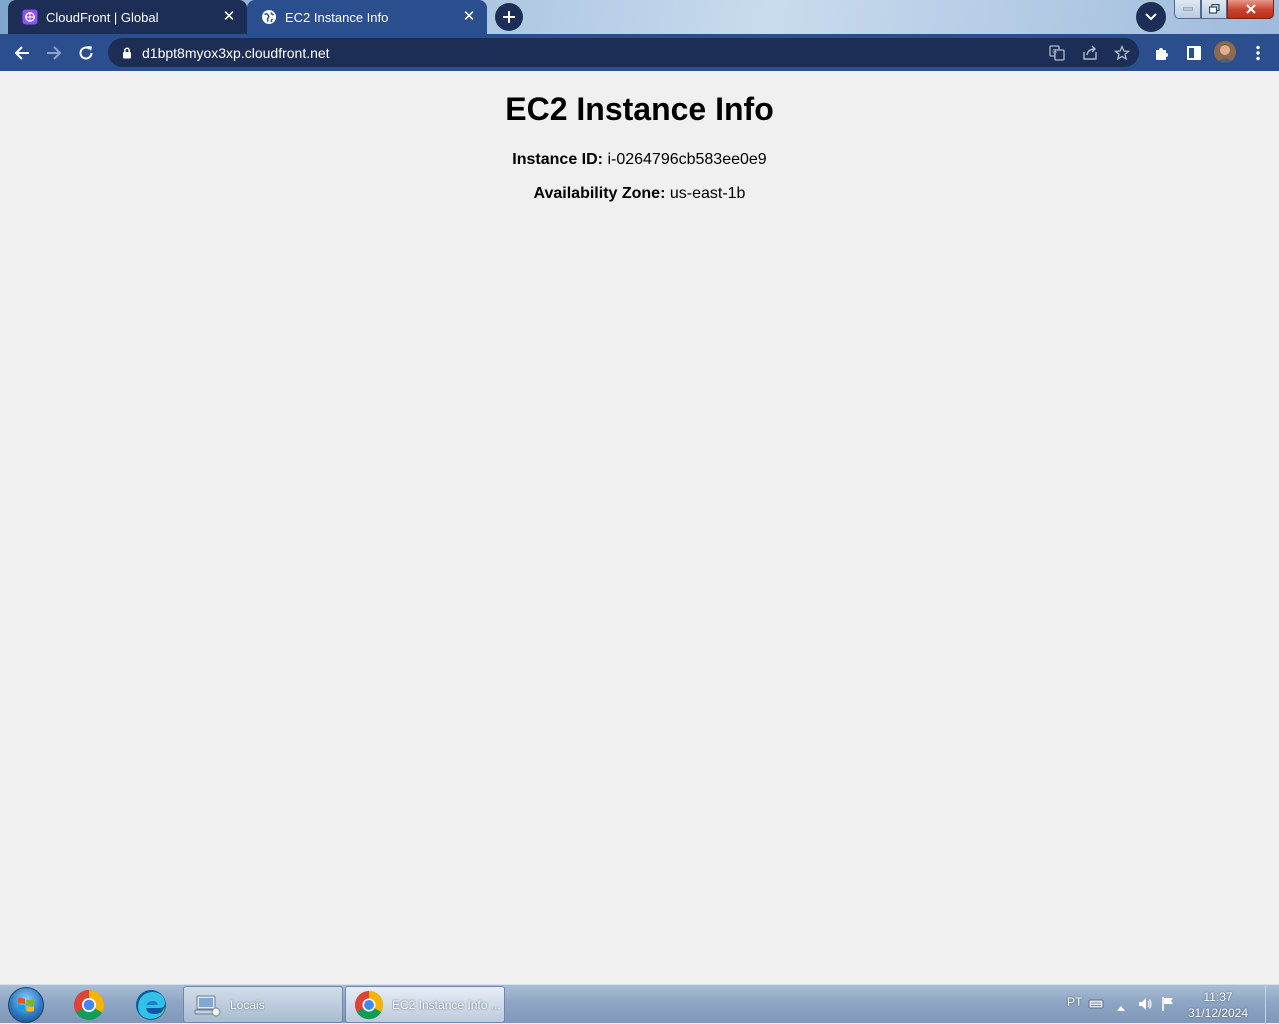 The image size is (1279, 1024). What do you see at coordinates (1272, 1004) in the screenshot?
I see `show-desktop-button` at bounding box center [1272, 1004].